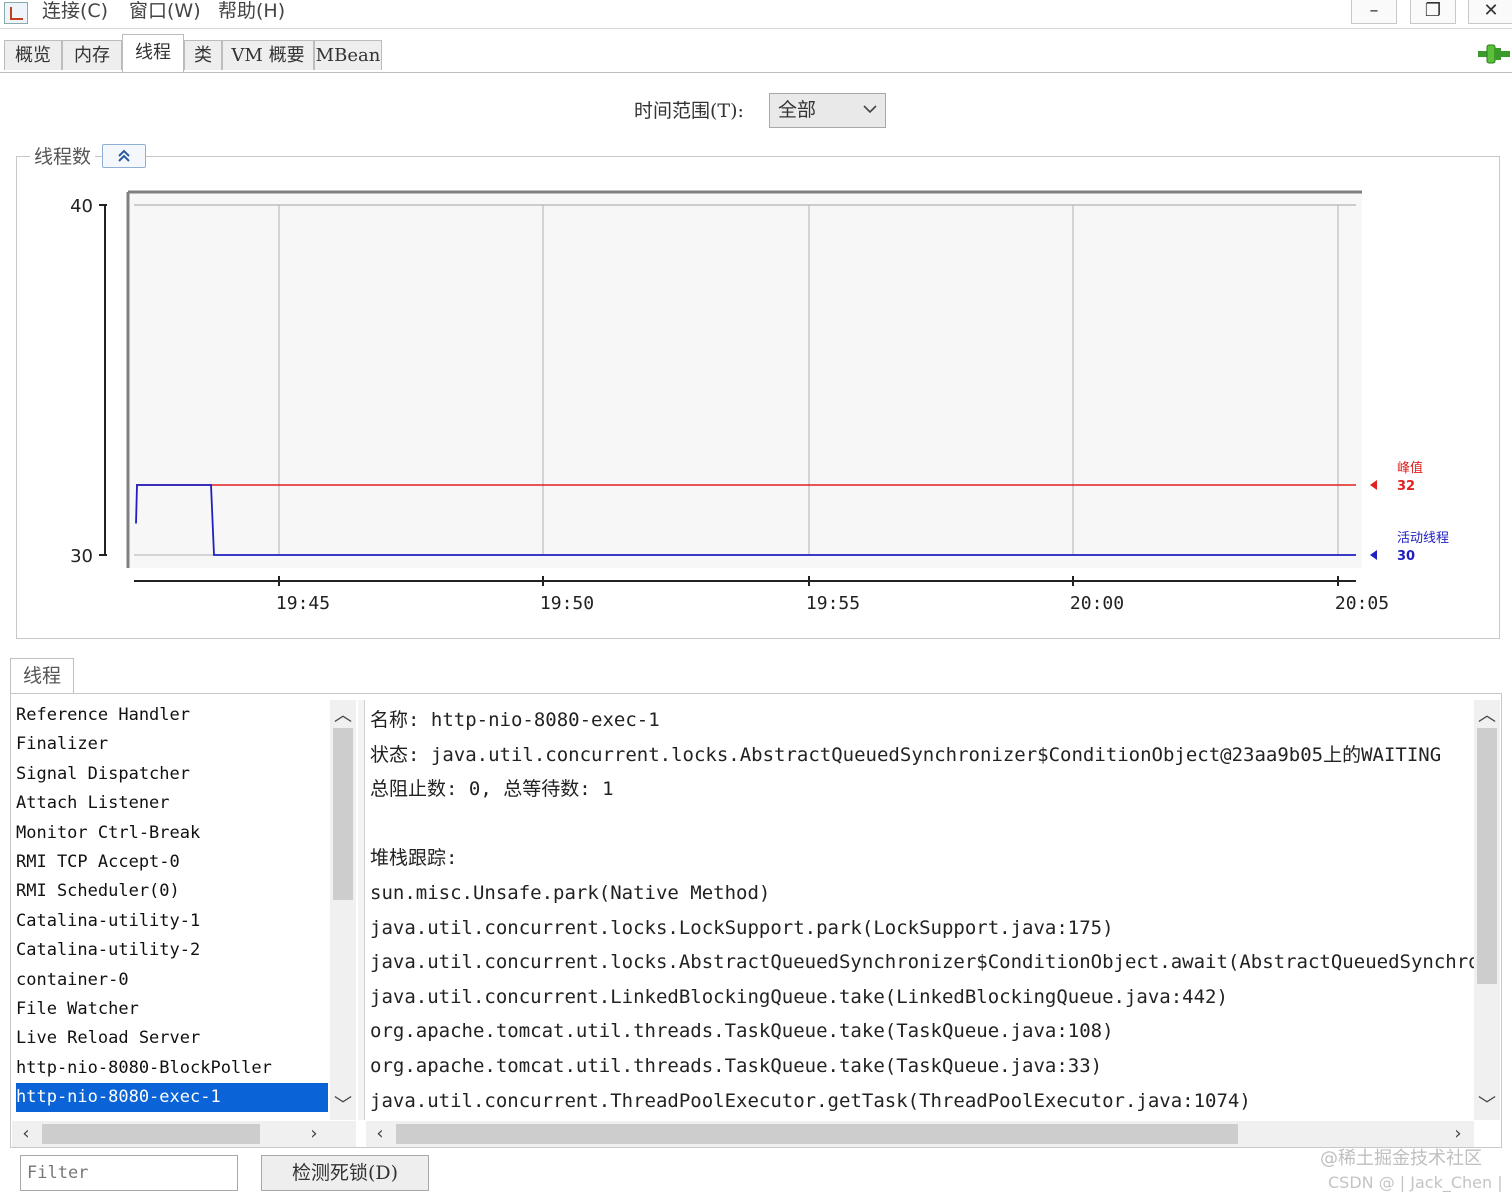  Describe the element at coordinates (567, 603) in the screenshot. I see `x-tick-label: 19:50` at that location.